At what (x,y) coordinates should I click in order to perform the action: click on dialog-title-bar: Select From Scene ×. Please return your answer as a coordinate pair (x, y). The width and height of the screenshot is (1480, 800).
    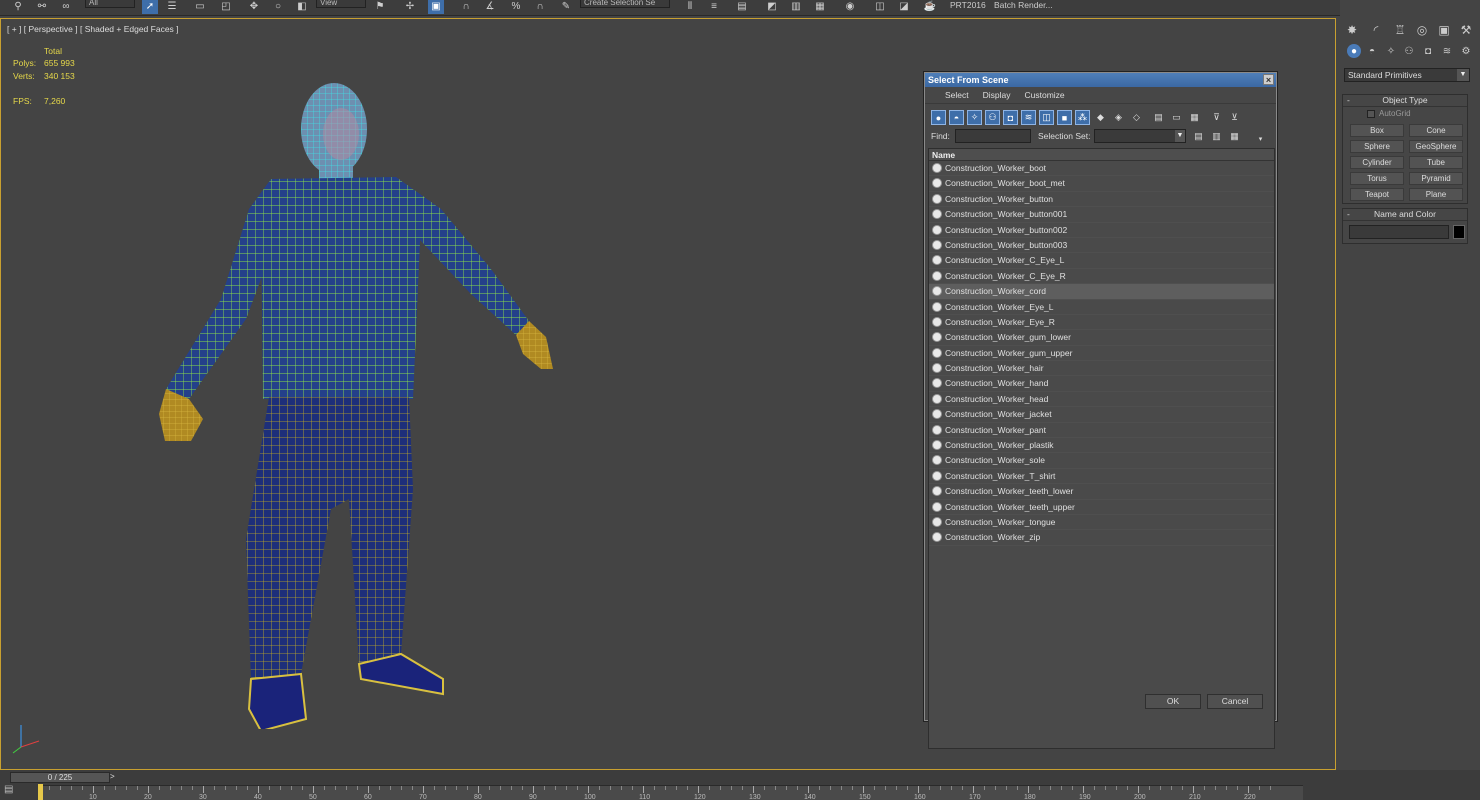
    Looking at the image, I should click on (1100, 80).